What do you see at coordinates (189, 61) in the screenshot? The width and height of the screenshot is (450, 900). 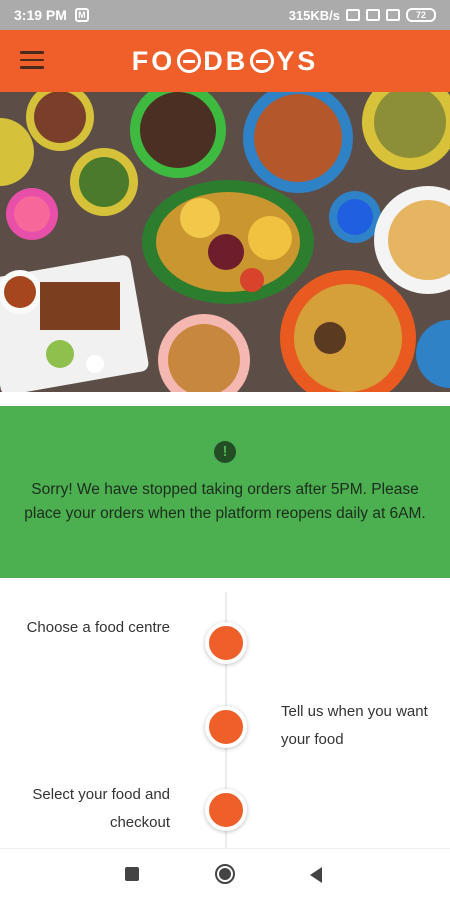 I see `logo-bowl-icon` at bounding box center [189, 61].